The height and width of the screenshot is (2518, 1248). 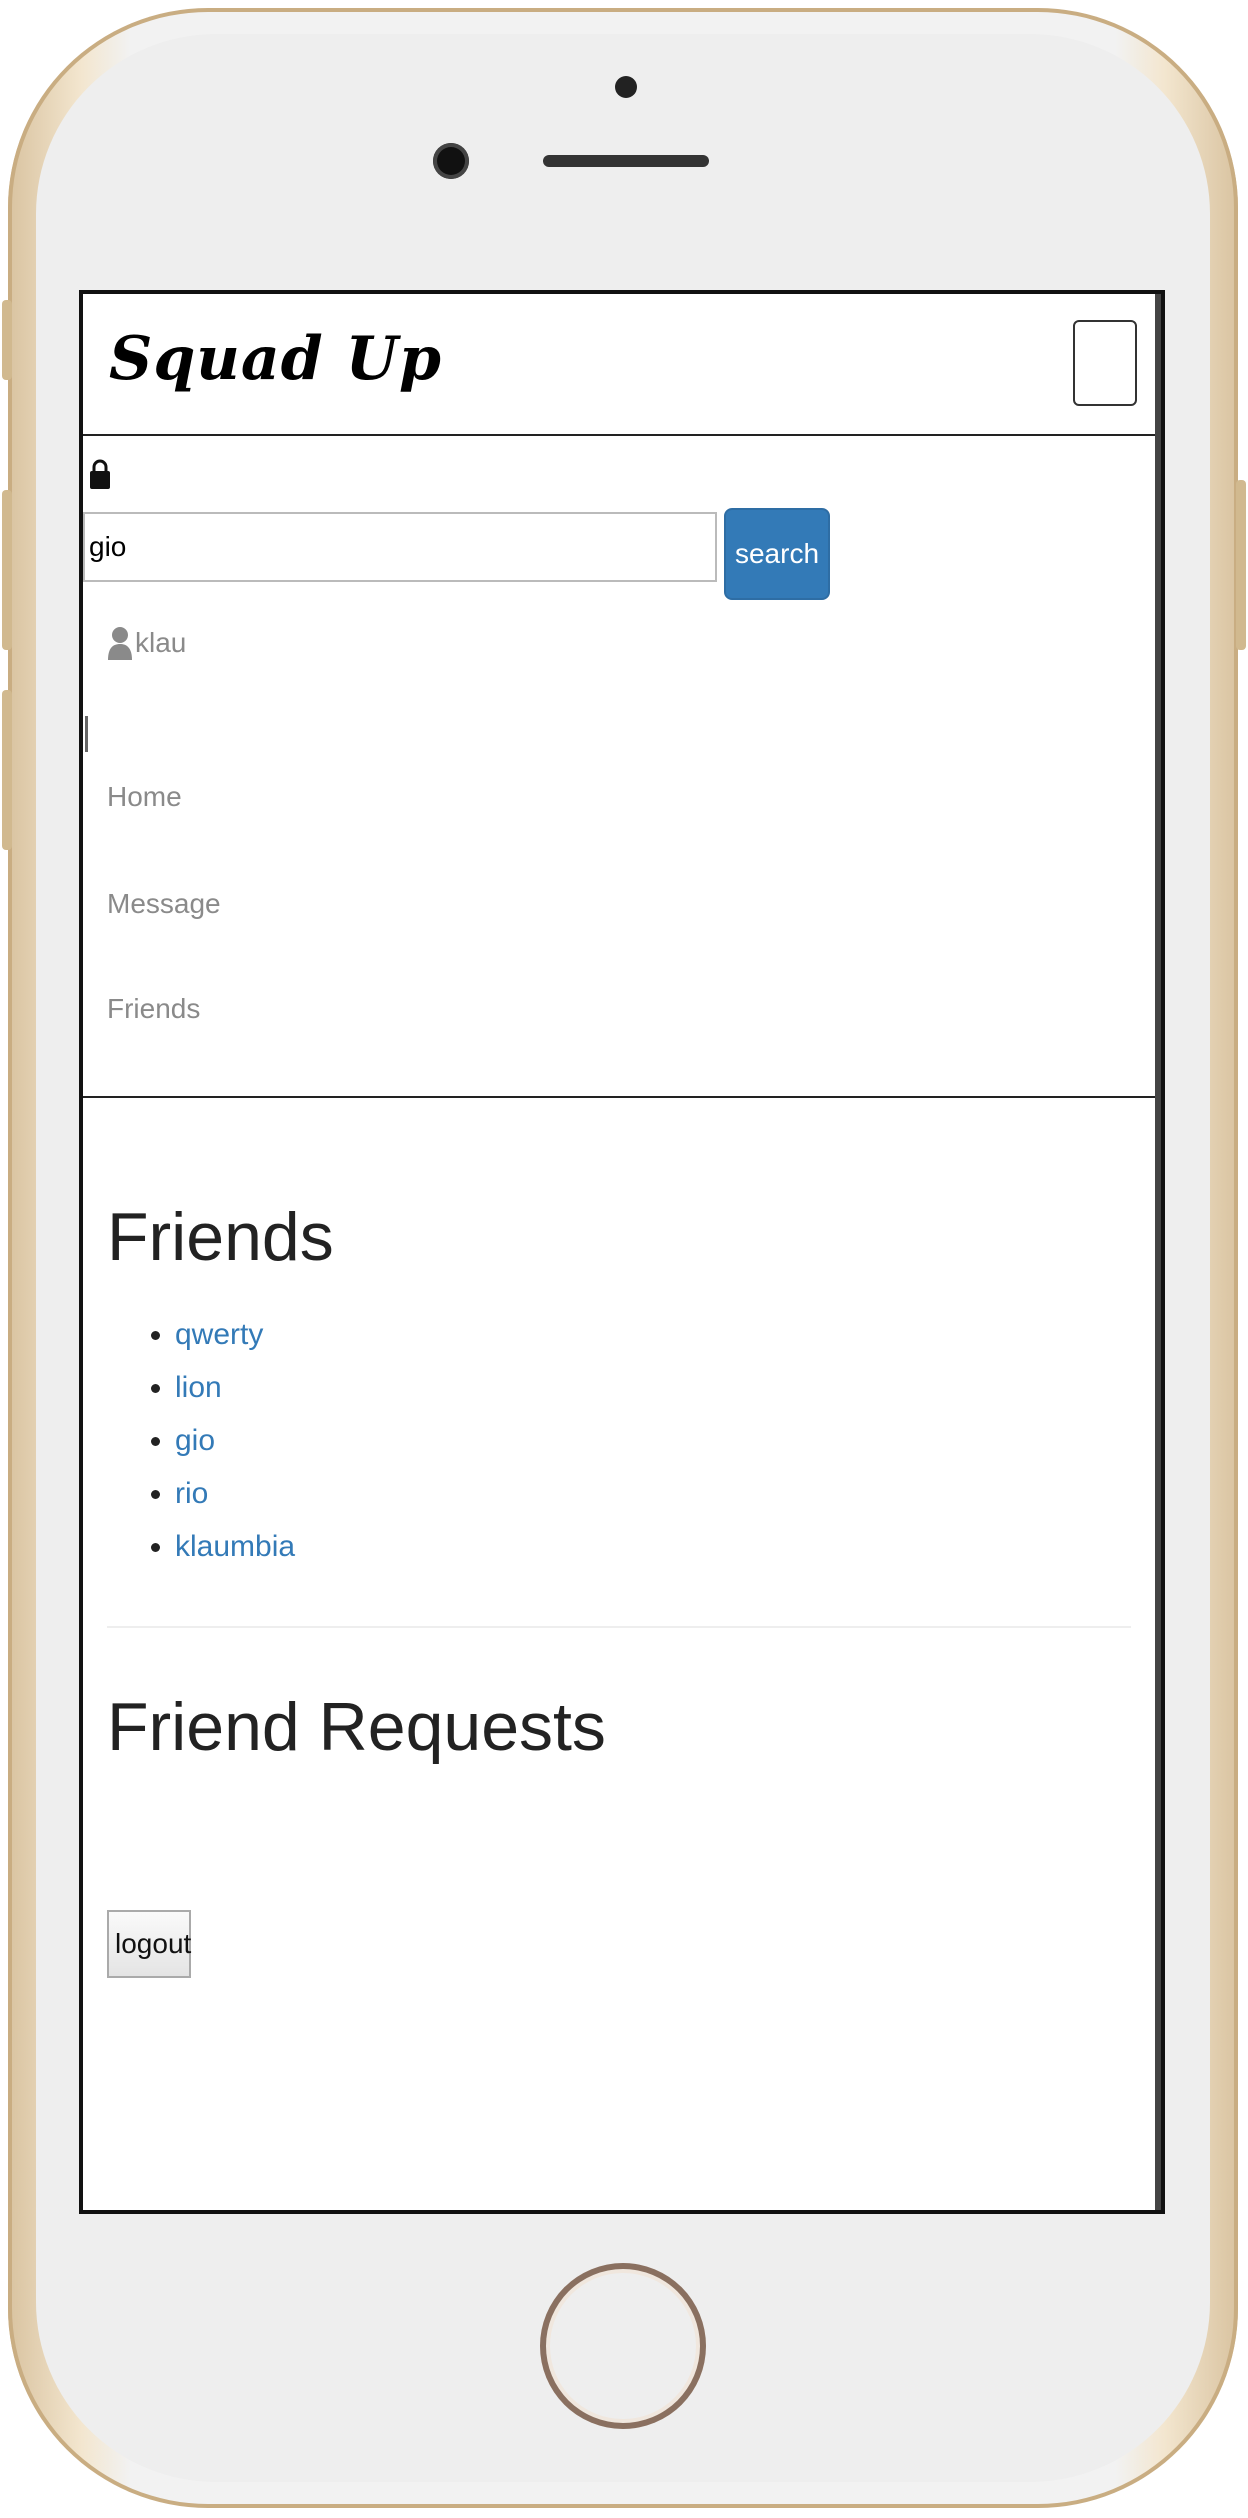 I want to click on friends-list: qwerty lion gio rio klaumbia, so click(x=217, y=1440).